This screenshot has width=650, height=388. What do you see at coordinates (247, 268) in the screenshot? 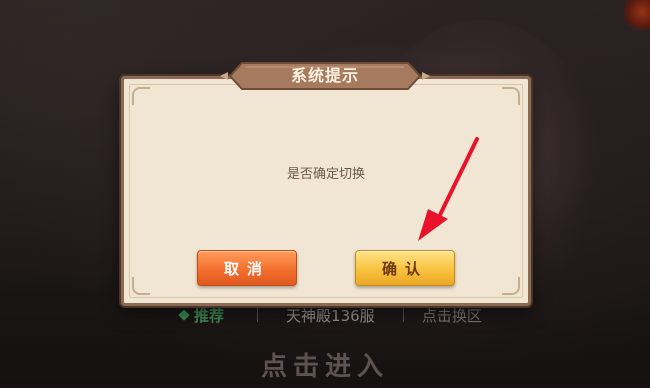
I see `cancel-button: 取消` at bounding box center [247, 268].